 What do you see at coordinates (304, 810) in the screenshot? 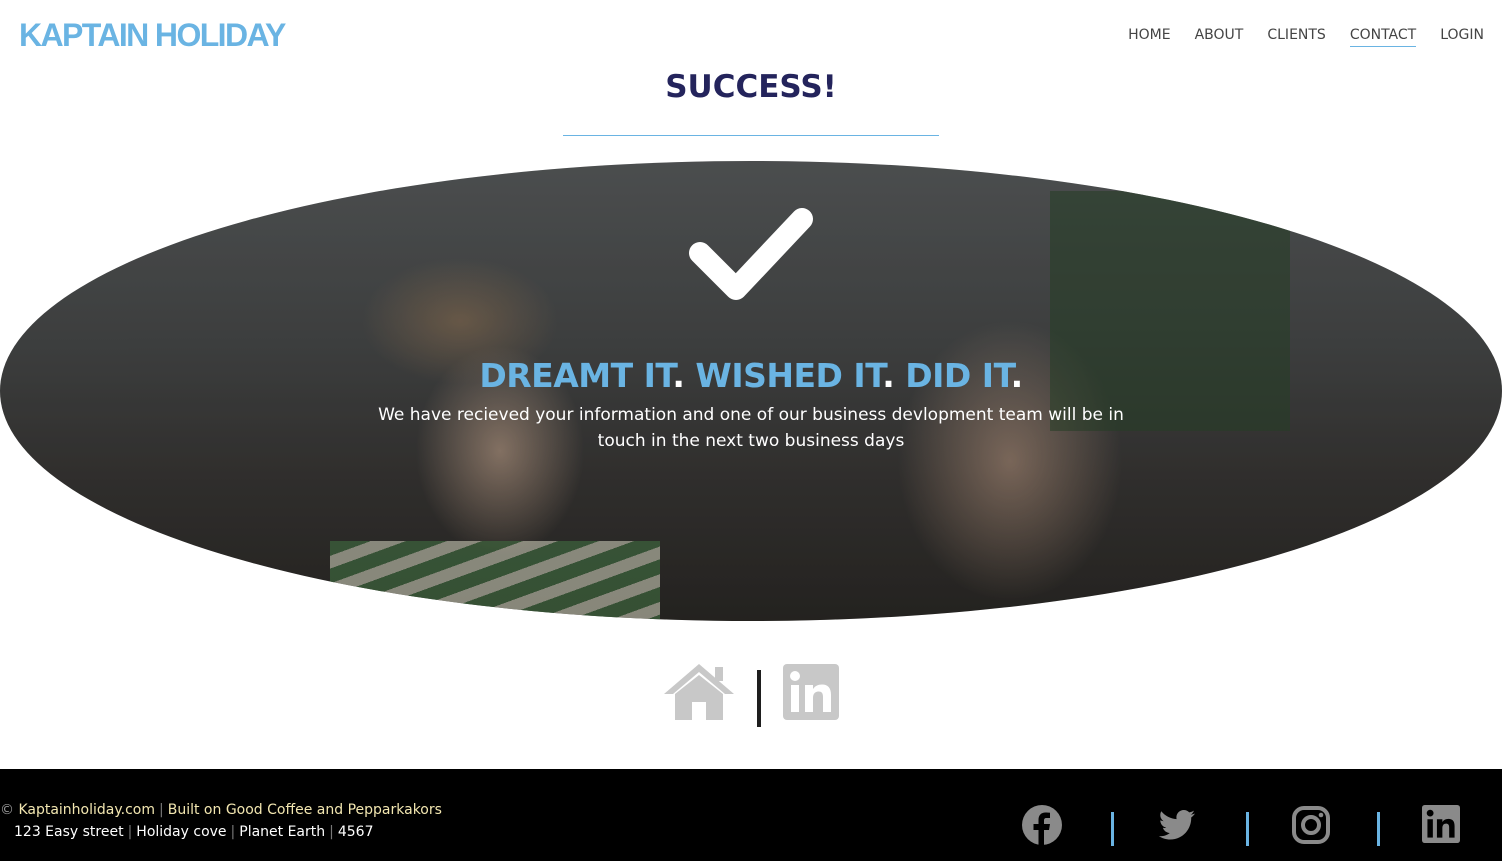
I see `footer-tagline: Built on Good Coffee and Pepparkakors` at bounding box center [304, 810].